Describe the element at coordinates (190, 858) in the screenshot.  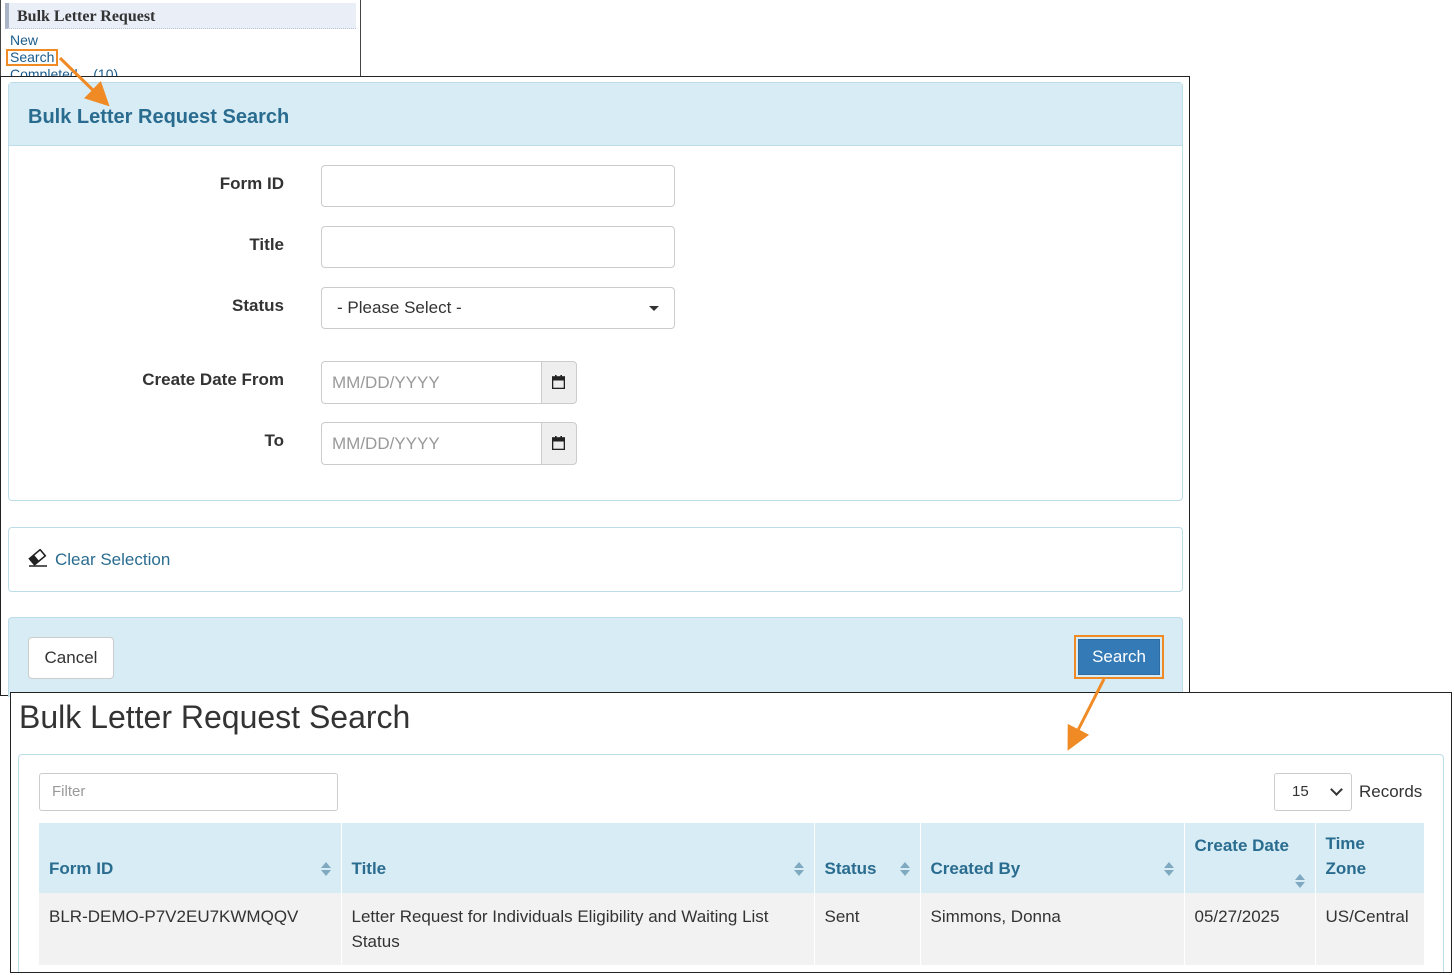
I see `column-header-form-id: Form ID` at that location.